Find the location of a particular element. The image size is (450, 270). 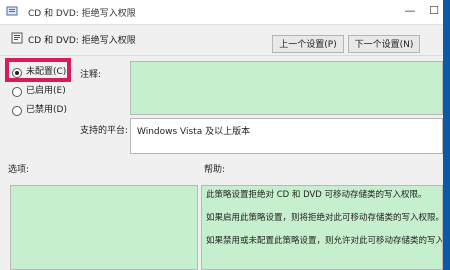

supported-platform-label: 支持的平台: is located at coordinates (104, 131).